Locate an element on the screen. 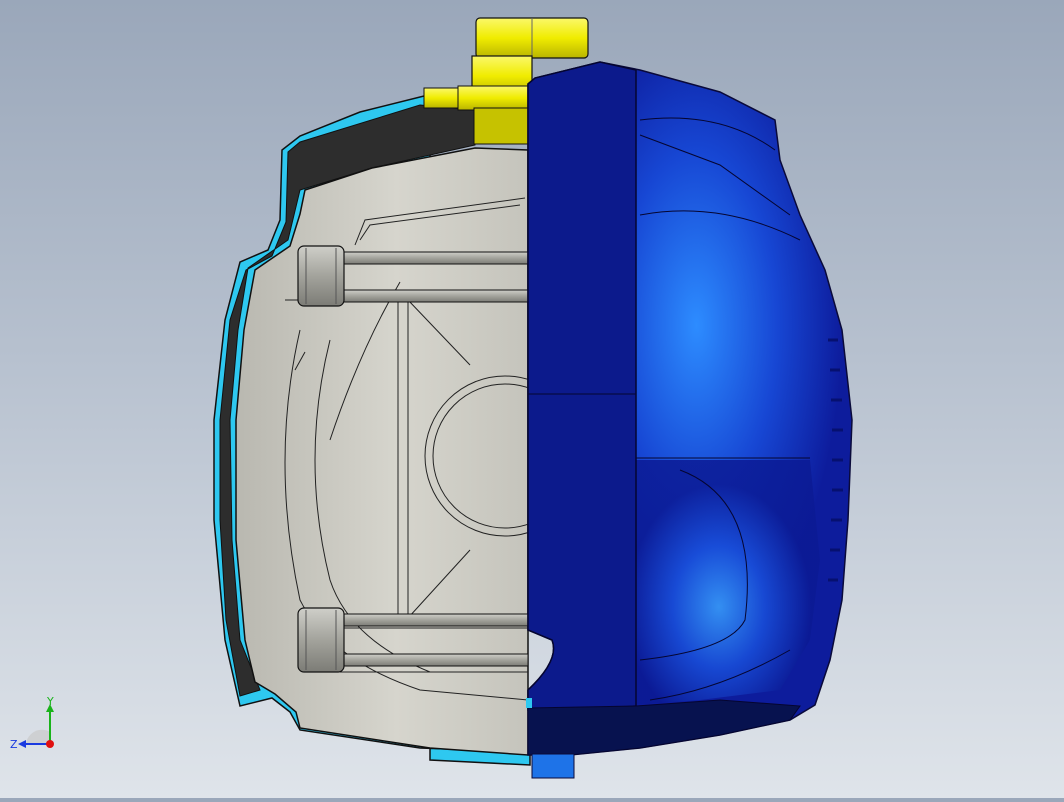  cover-front-plate is located at coordinates (582, 387).